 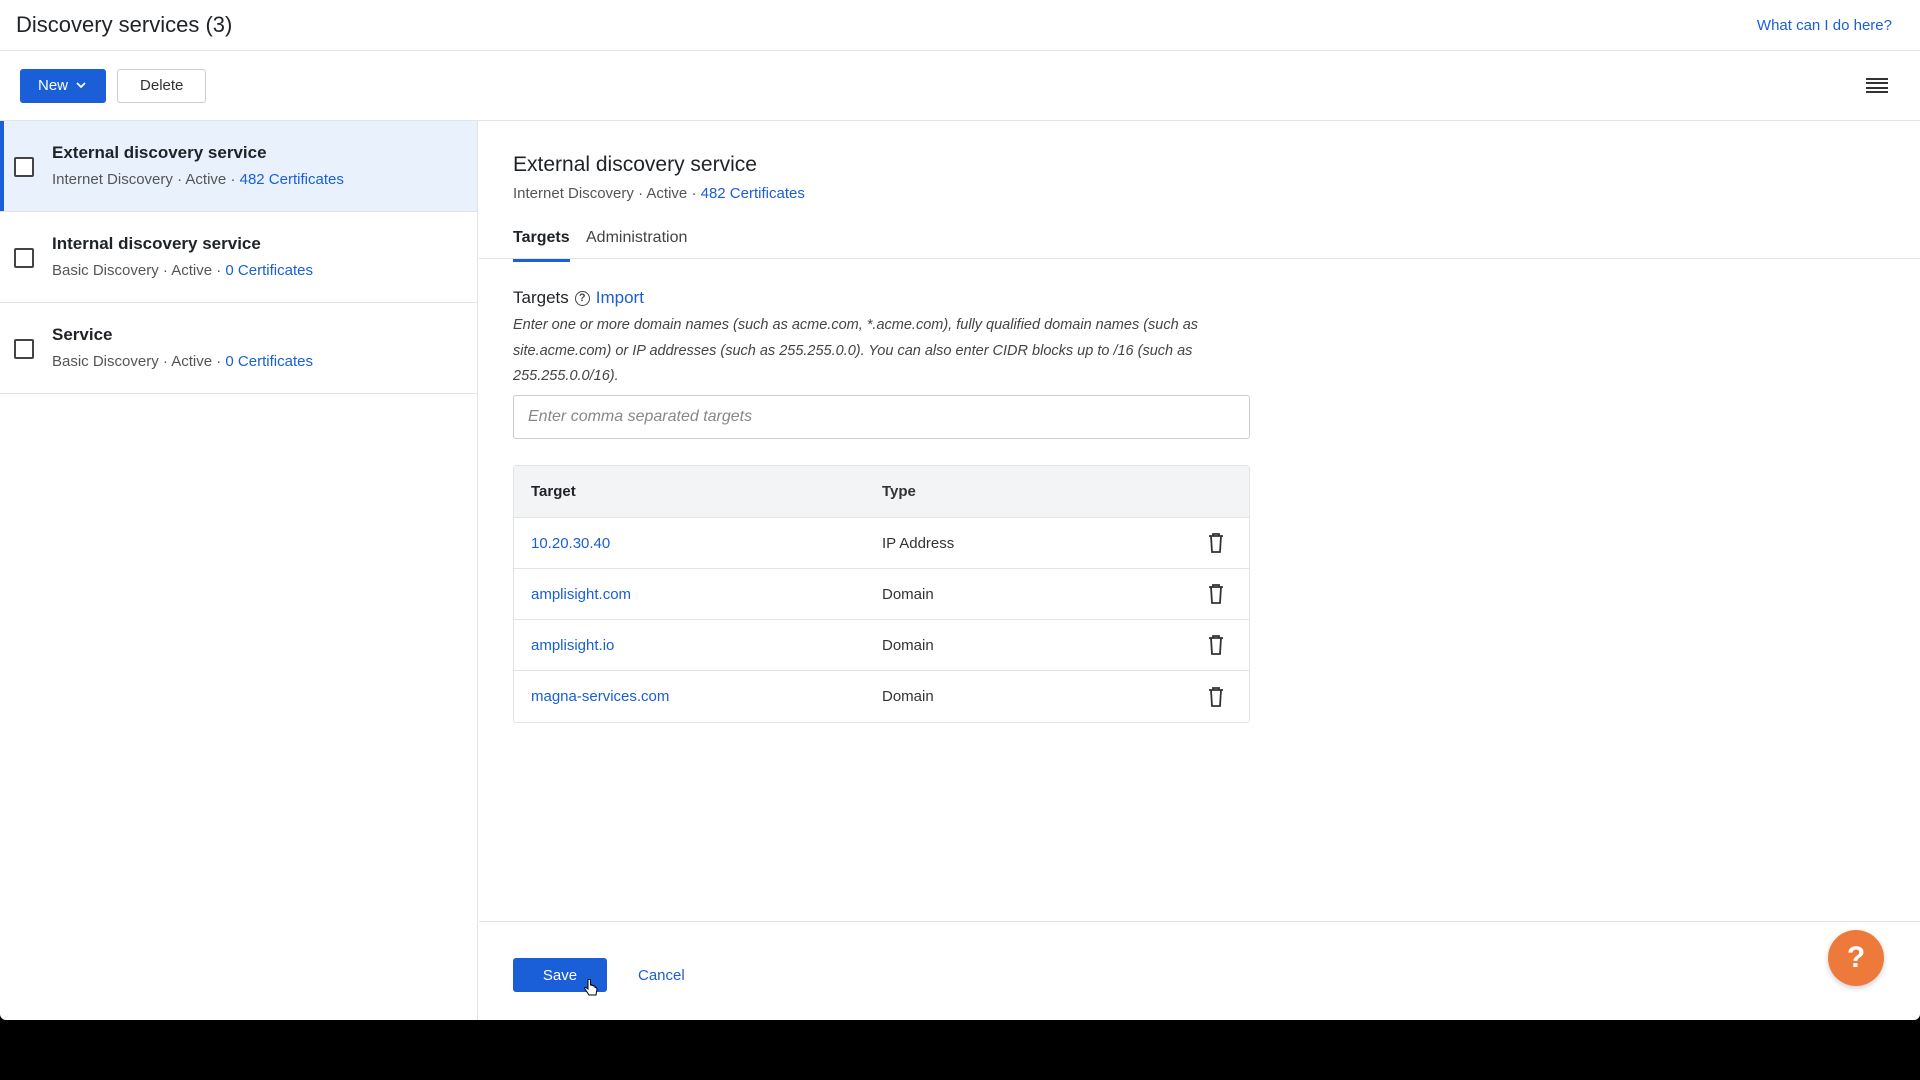 I want to click on column-header-type: Type, so click(x=899, y=491).